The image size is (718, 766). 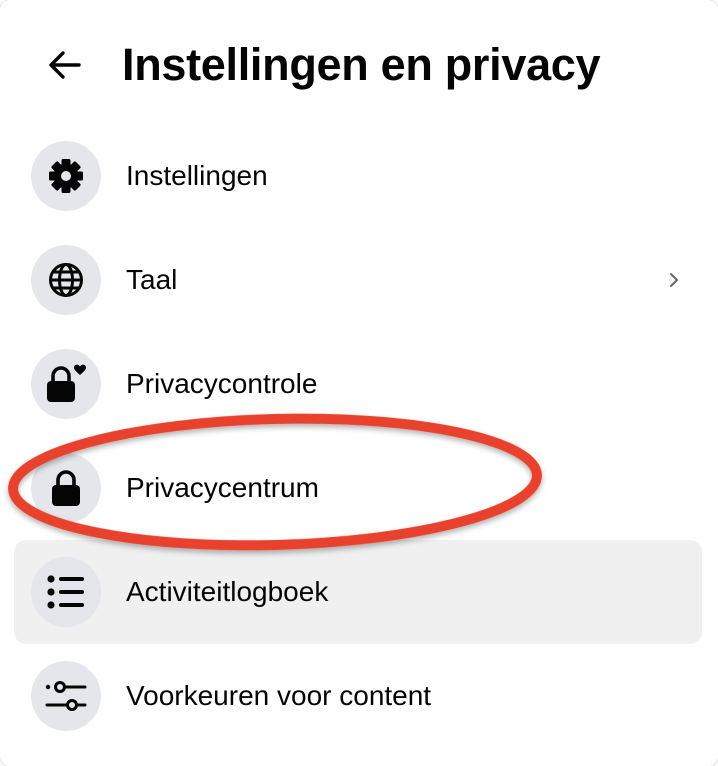 What do you see at coordinates (279, 695) in the screenshot?
I see `menu-item-label: Voorkeuren voor content` at bounding box center [279, 695].